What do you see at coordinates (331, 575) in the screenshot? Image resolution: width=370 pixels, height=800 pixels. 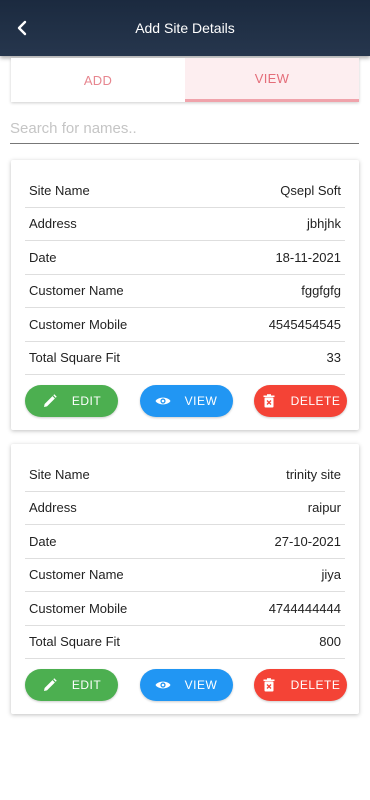 I see `customer-name-value: jiya` at bounding box center [331, 575].